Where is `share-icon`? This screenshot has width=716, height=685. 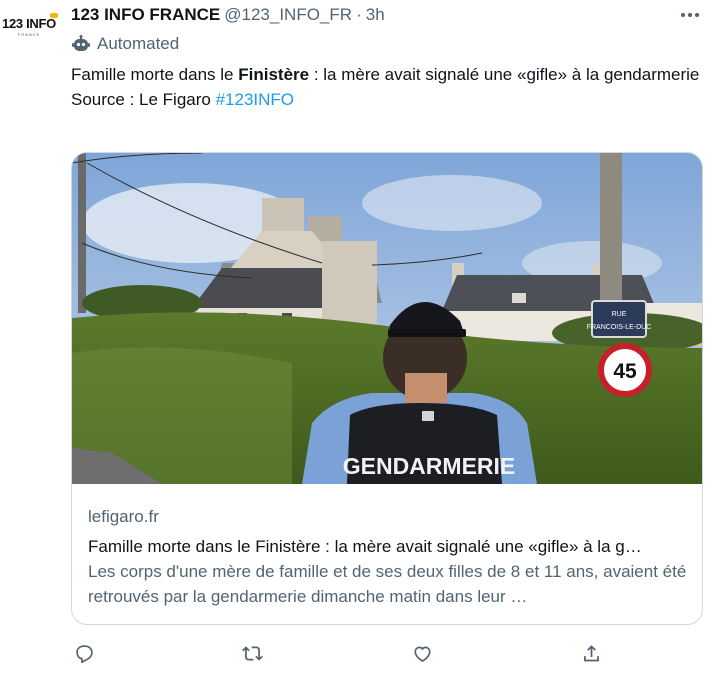 share-icon is located at coordinates (591, 652).